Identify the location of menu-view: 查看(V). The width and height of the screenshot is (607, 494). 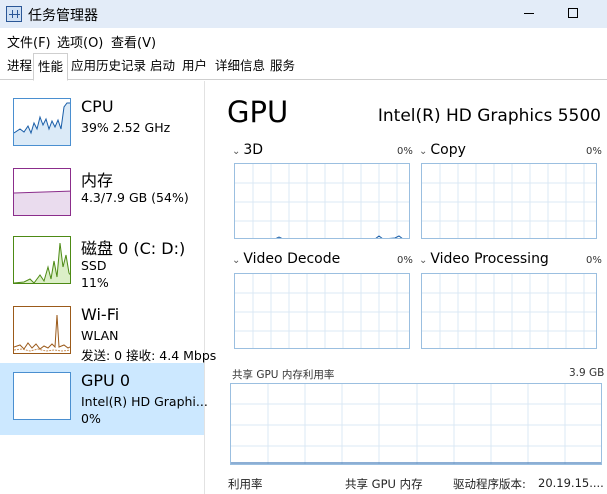
(133, 41).